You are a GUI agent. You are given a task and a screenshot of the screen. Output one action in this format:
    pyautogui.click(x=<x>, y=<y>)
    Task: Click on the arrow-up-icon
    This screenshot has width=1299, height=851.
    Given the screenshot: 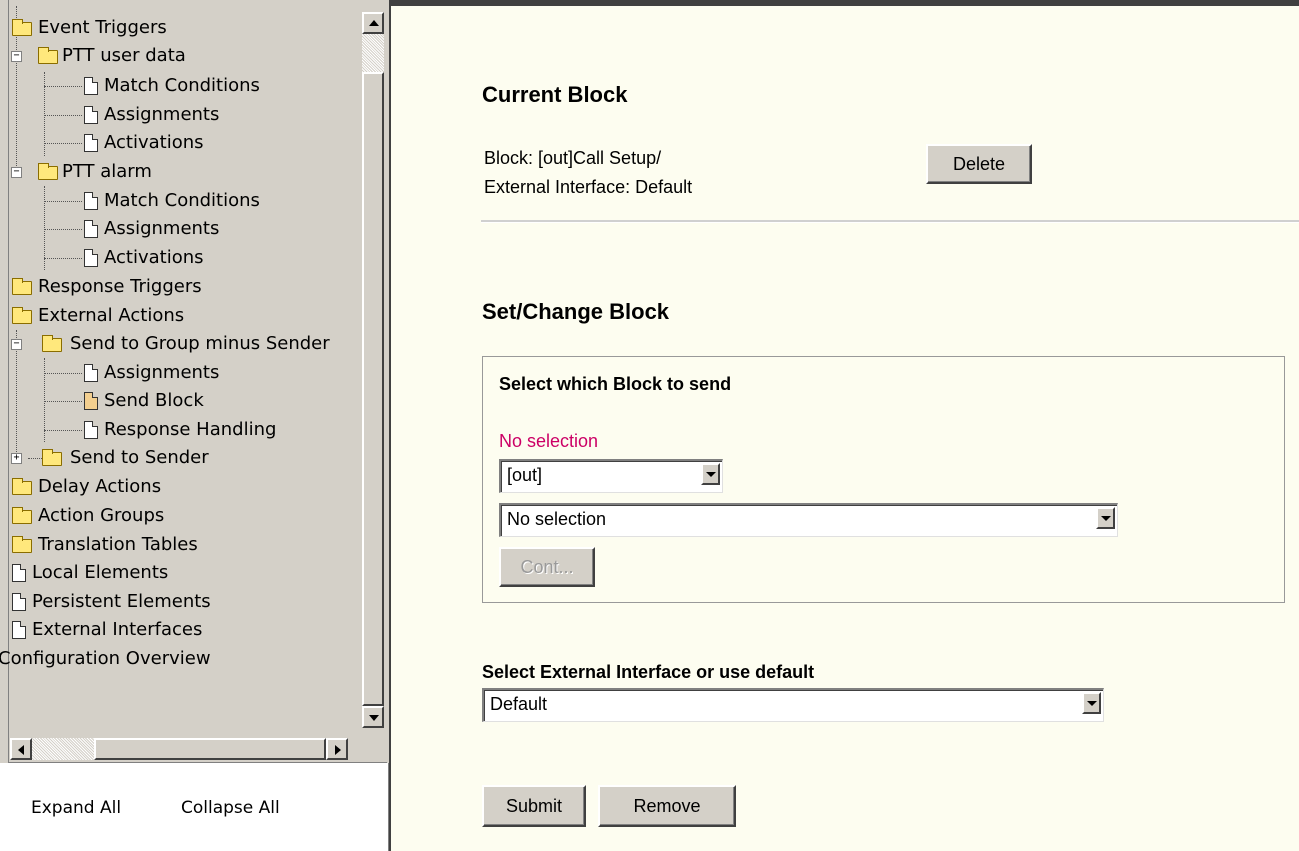 What is the action you would take?
    pyautogui.click(x=374, y=23)
    